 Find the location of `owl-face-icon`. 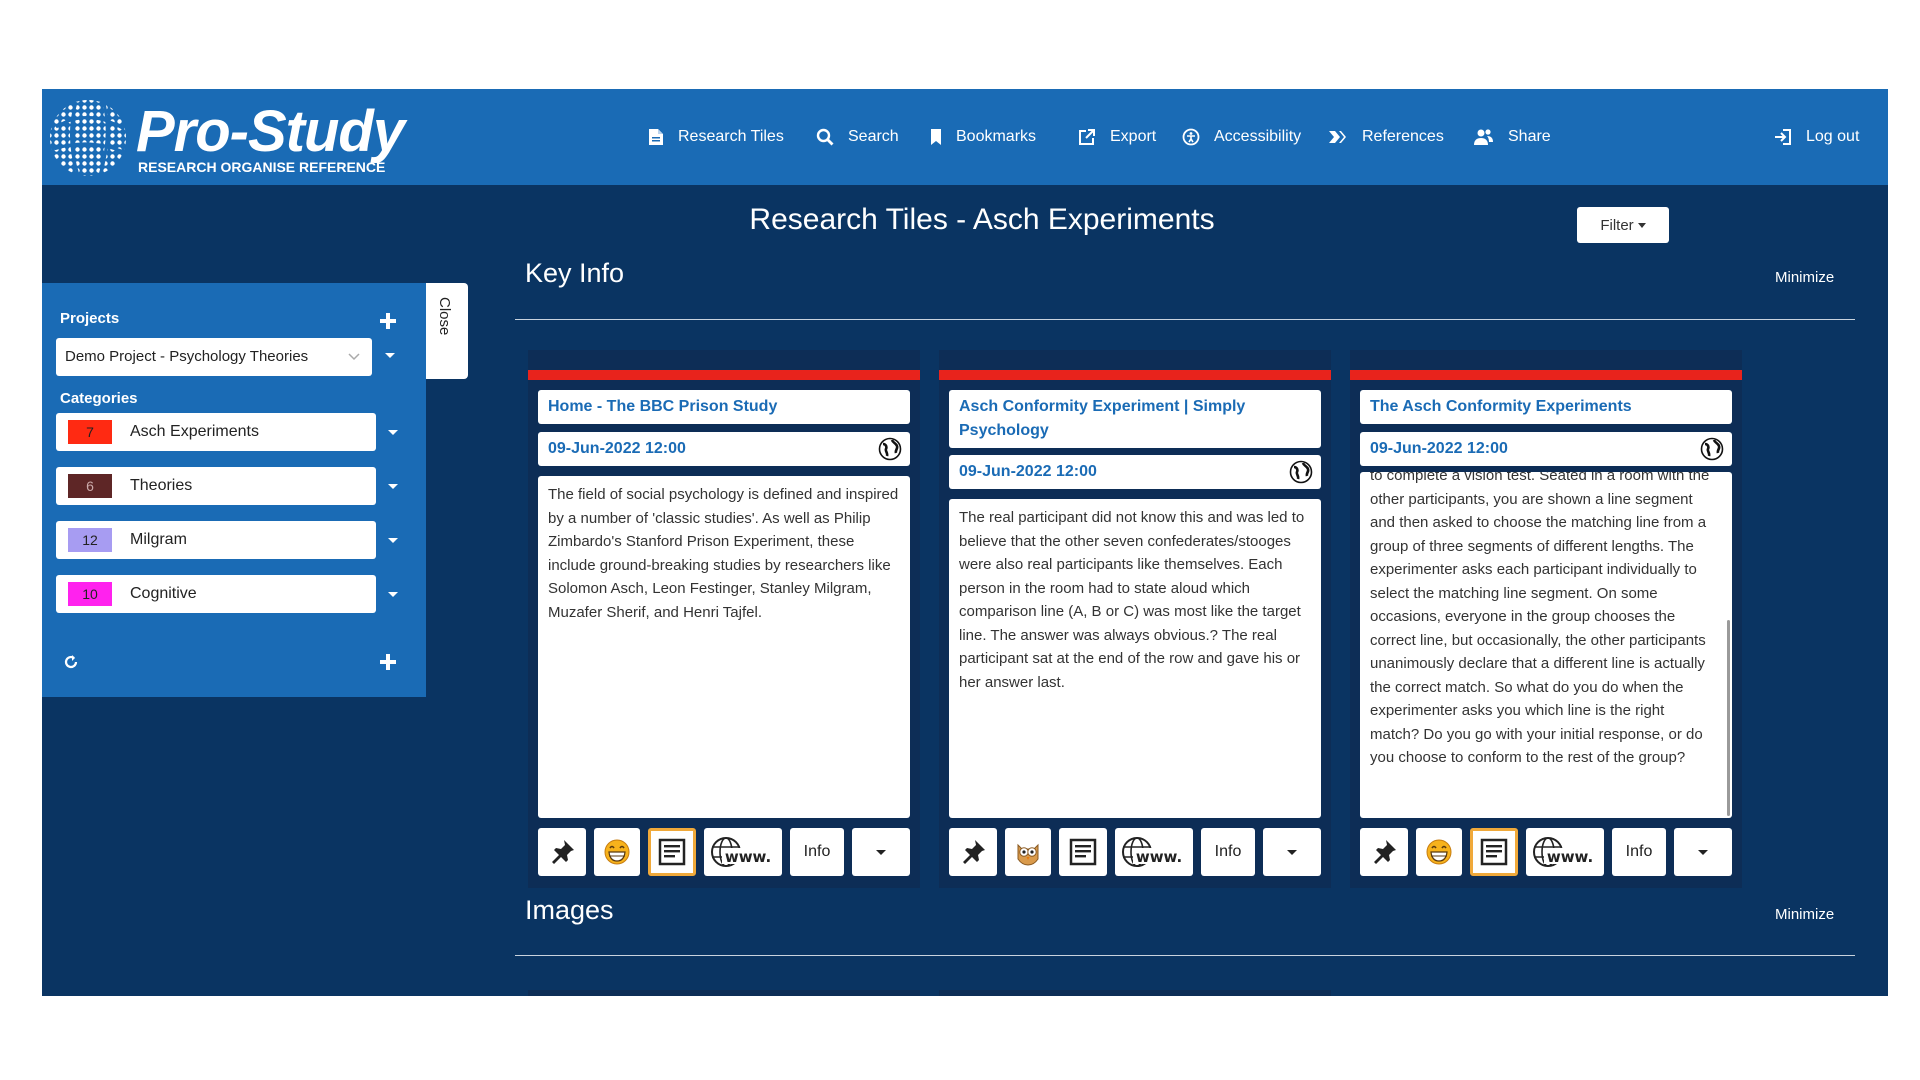

owl-face-icon is located at coordinates (1028, 854).